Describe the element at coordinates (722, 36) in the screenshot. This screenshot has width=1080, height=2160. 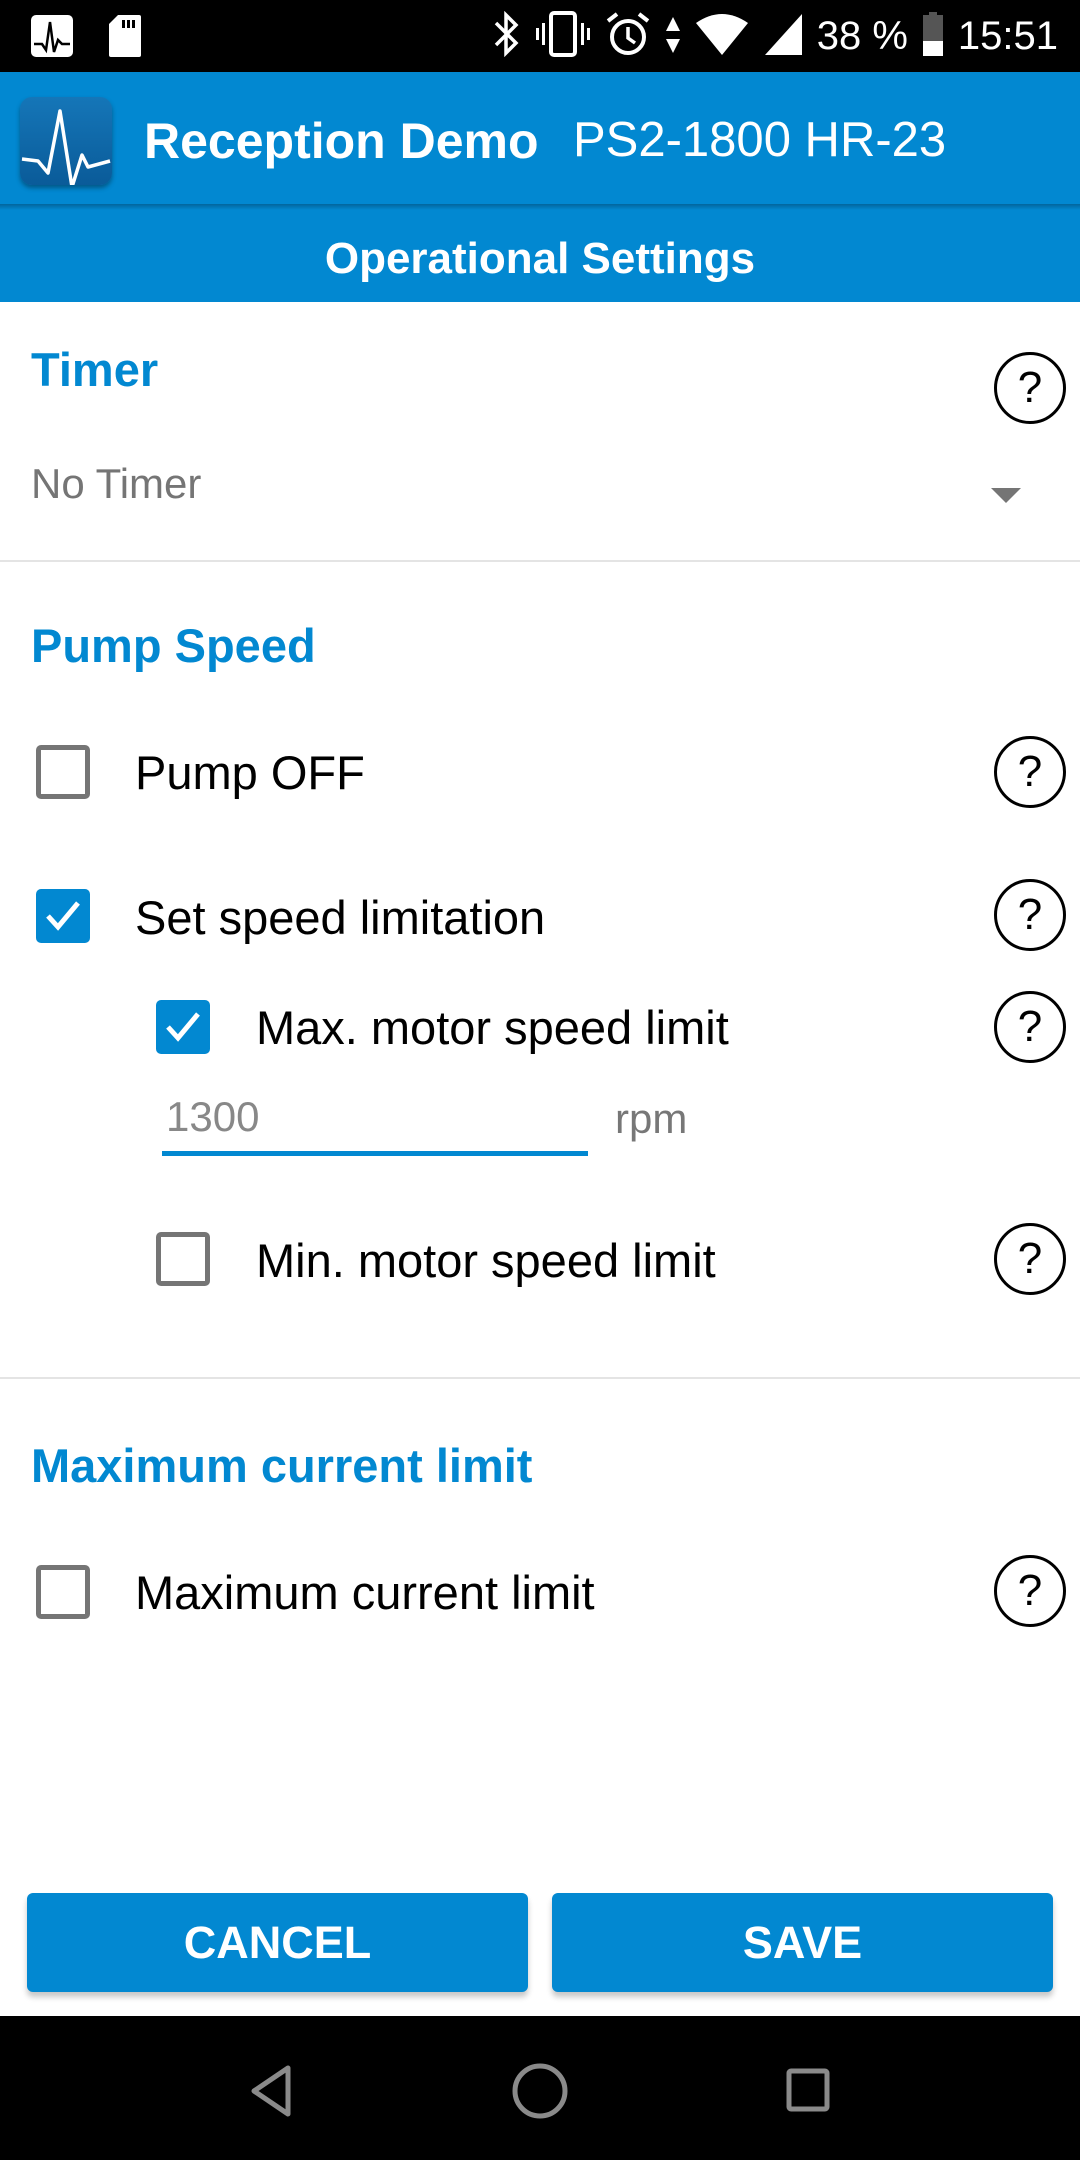
I see `wifi-icon` at that location.